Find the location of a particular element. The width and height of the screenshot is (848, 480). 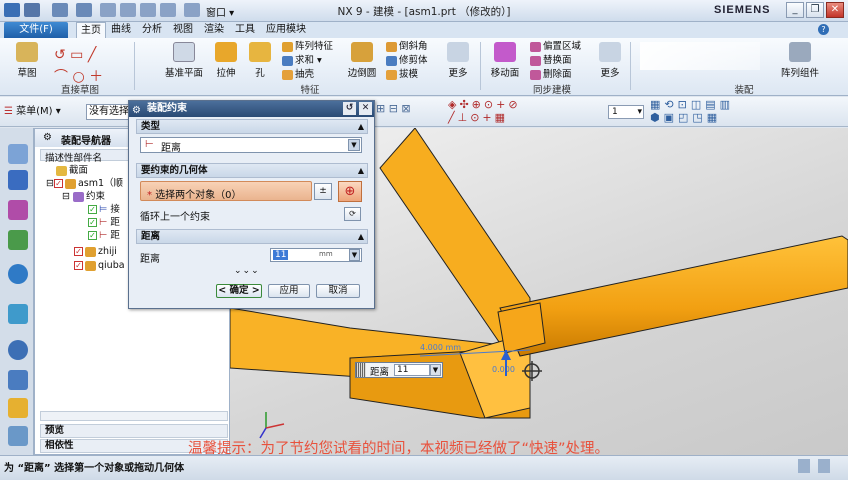

main-menu-button: ☰ 菜单(M) ▾ is located at coordinates (45, 112).